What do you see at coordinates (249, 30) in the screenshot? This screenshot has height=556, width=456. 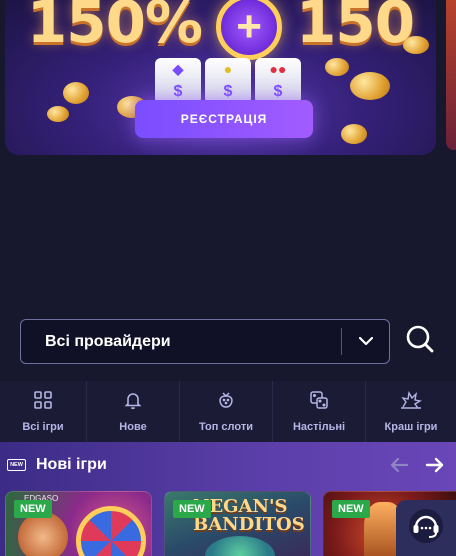 I see `promo-plus-badge: +` at bounding box center [249, 30].